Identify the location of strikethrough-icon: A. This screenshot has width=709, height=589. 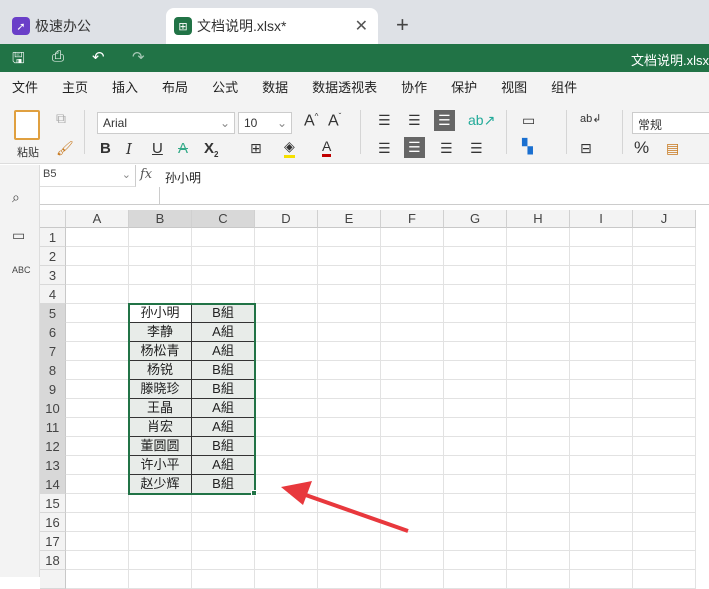
(183, 148).